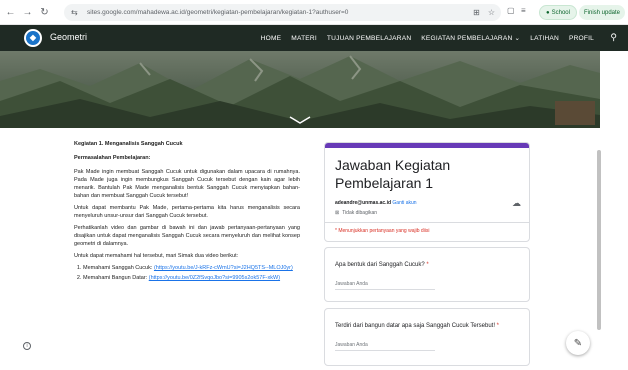  I want to click on logo-mark-icon: ◆, so click(33, 38).